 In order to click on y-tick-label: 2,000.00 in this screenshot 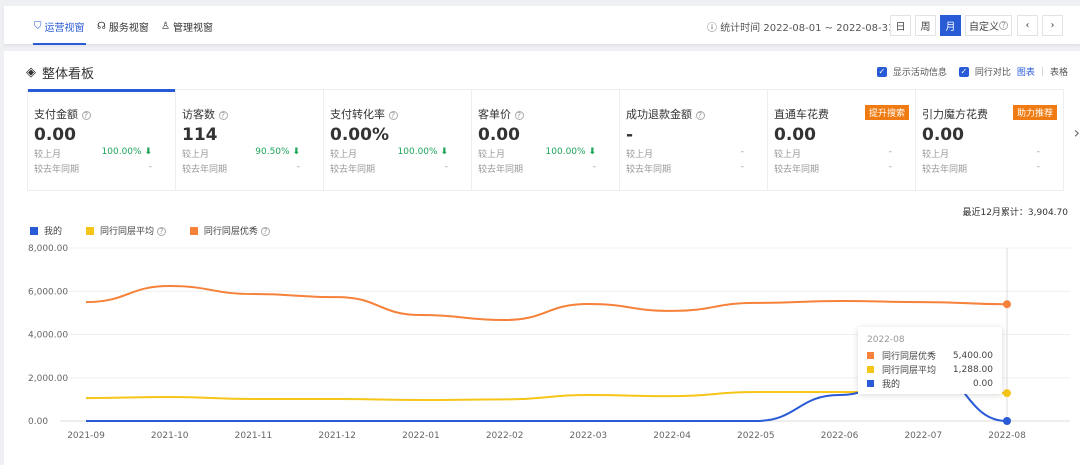, I will do `click(48, 379)`.